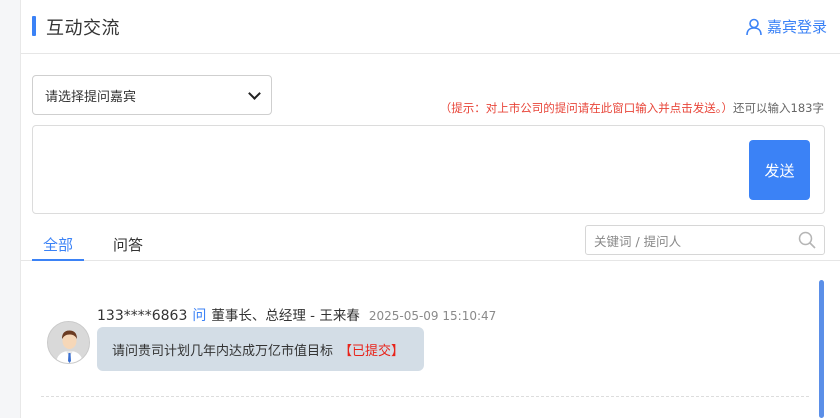 Image resolution: width=840 pixels, height=418 pixels. What do you see at coordinates (430, 27) in the screenshot?
I see `panel-header: 互动交流 嘉宾登录` at bounding box center [430, 27].